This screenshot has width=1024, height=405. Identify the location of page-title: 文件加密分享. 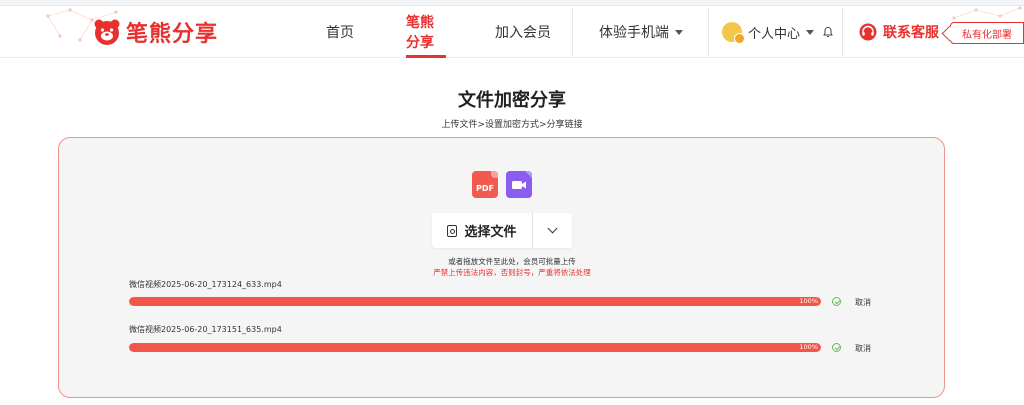
(512, 100).